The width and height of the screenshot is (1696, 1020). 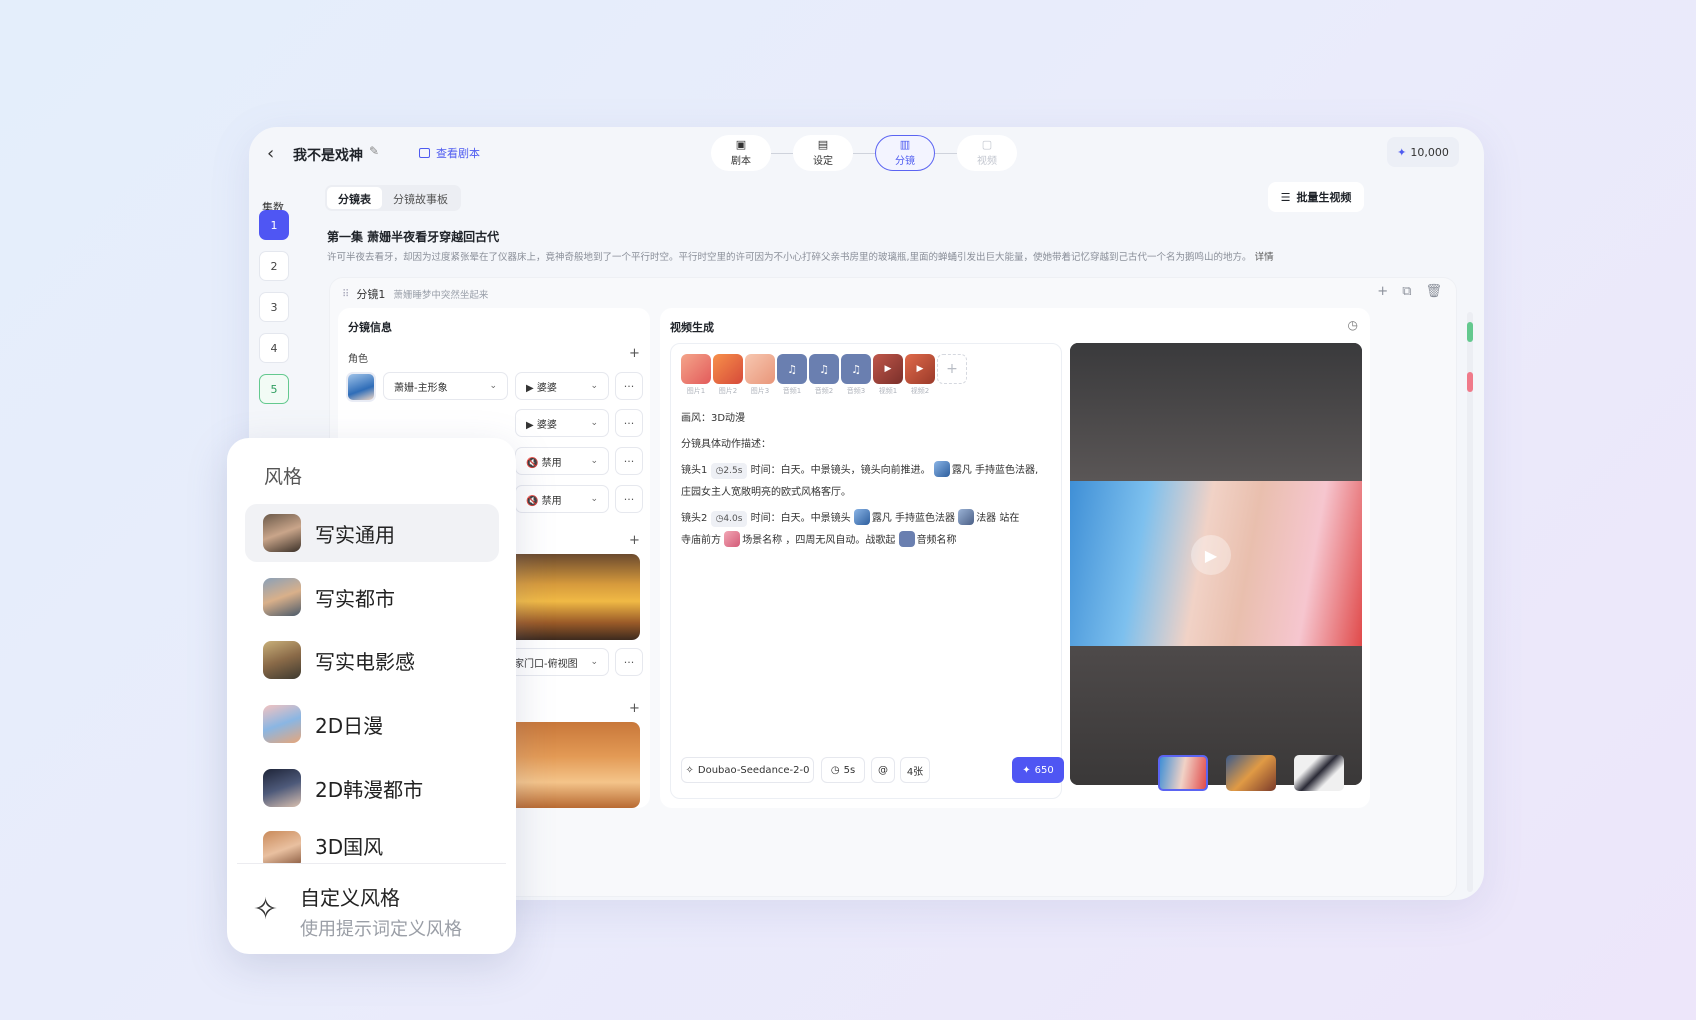 What do you see at coordinates (915, 770) in the screenshot?
I see `count-select: 4张` at bounding box center [915, 770].